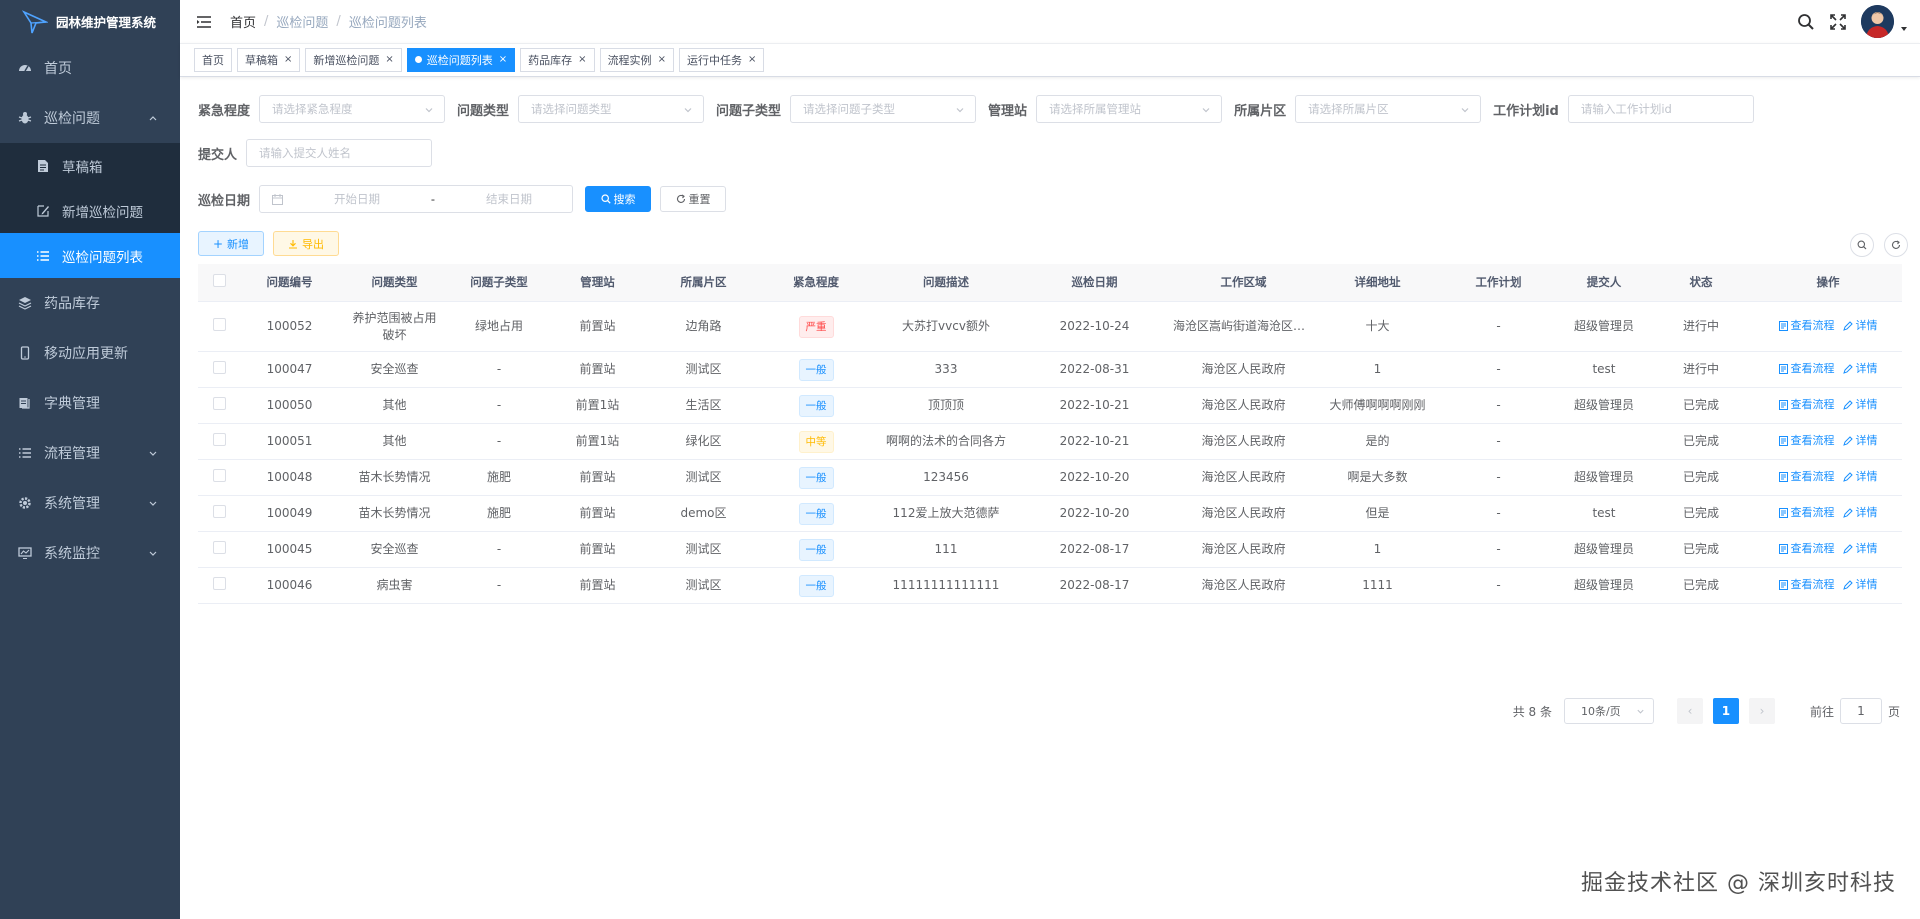  I want to click on breadcrumb-home: 首页, so click(243, 21).